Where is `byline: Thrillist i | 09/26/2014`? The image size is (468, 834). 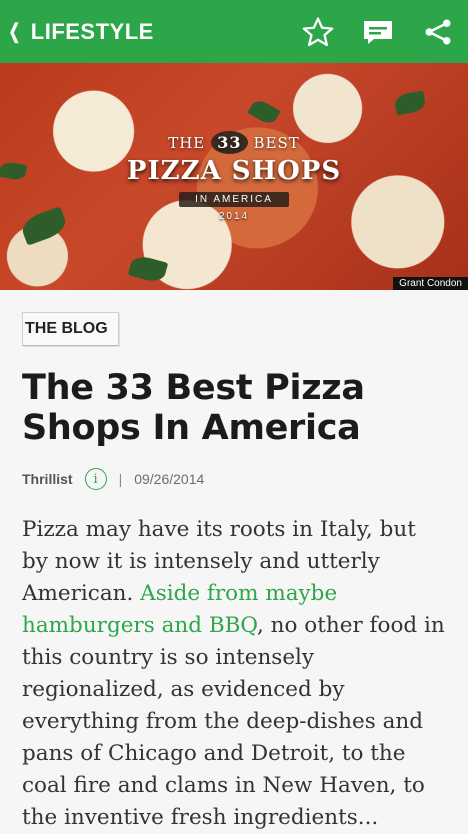
byline: Thrillist i | 09/26/2014 is located at coordinates (234, 479).